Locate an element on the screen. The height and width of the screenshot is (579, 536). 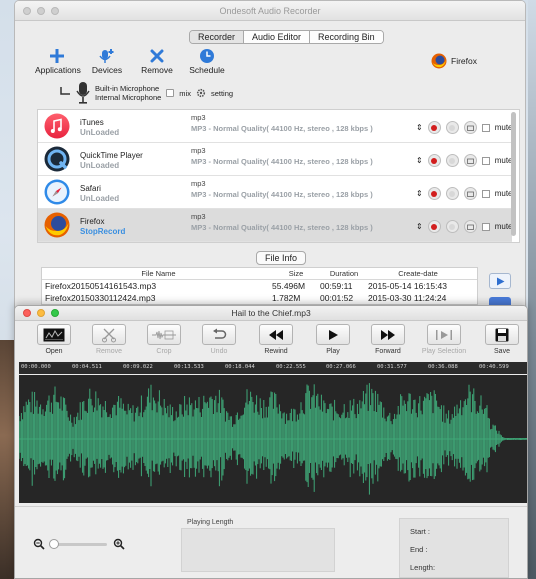
tab-audio-editor: Audio Editor is located at coordinates (277, 37).